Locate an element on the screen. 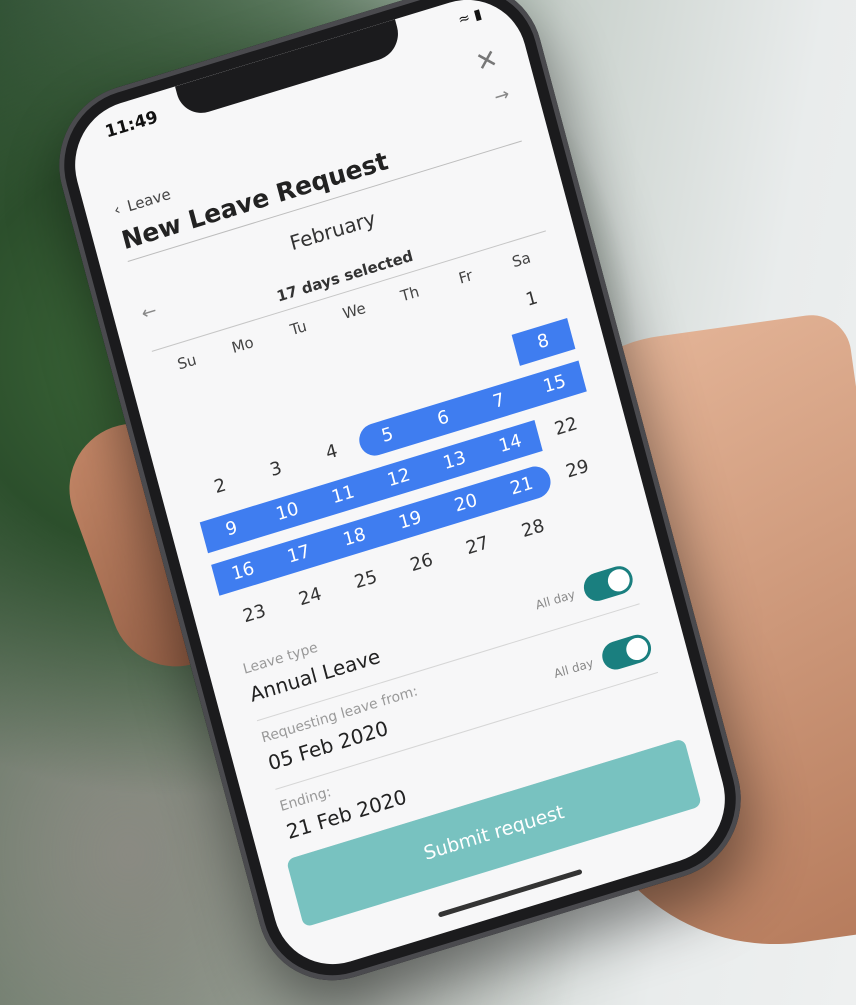  back-label: Leave is located at coordinates (149, 200).